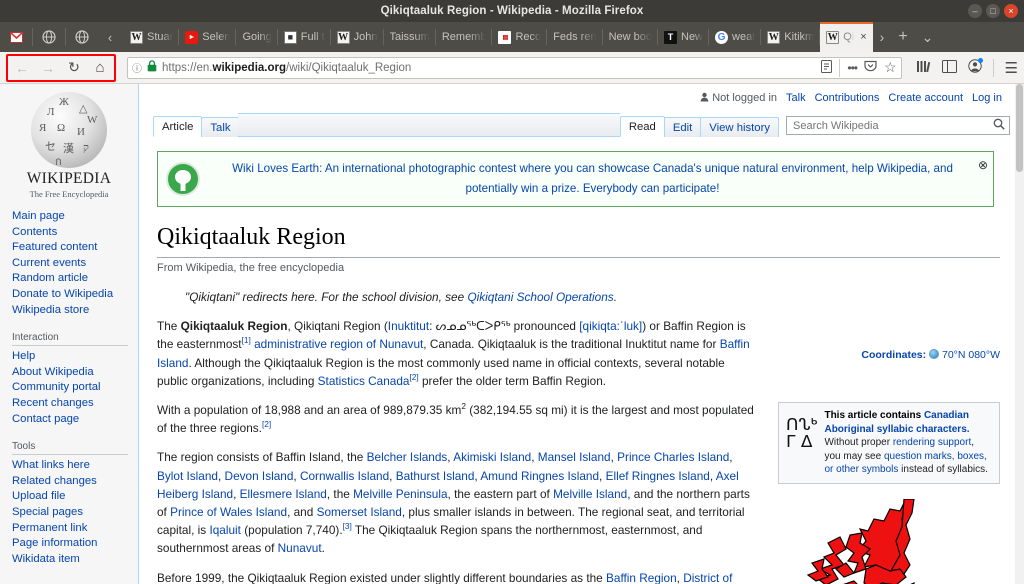 This screenshot has height=584, width=1024. I want to click on bookmark-star-icon: ☆, so click(890, 67).